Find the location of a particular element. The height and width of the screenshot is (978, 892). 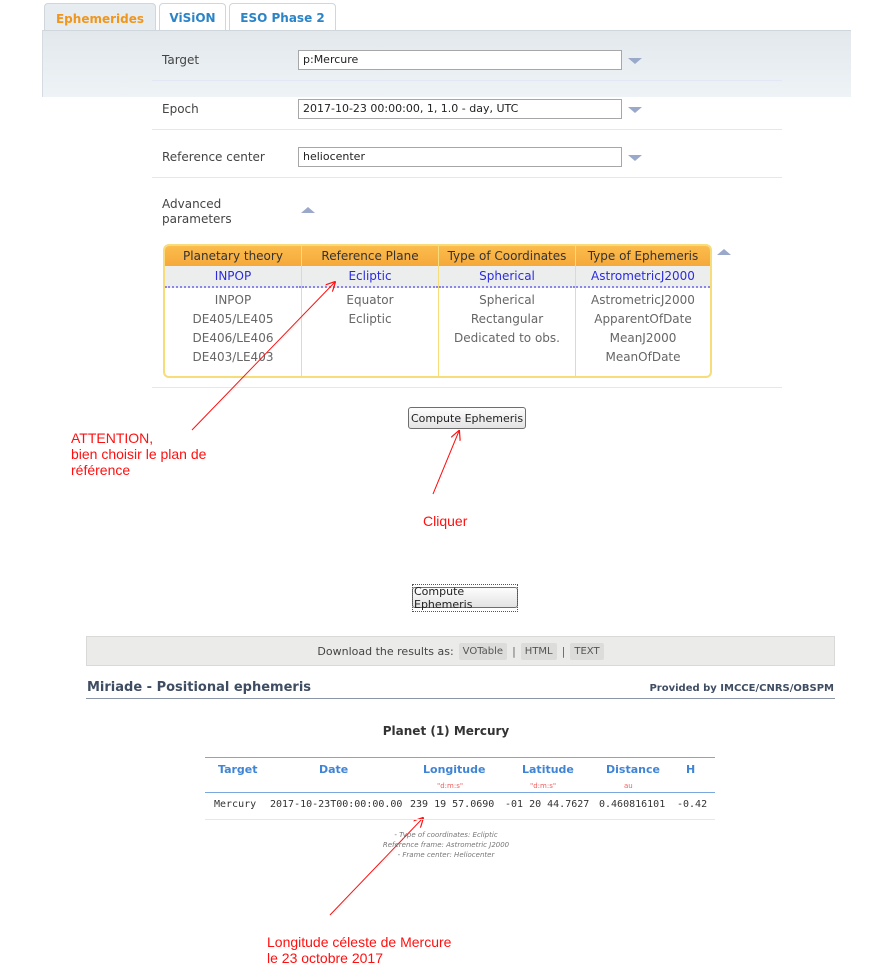

note-line: - Frame center: Heliocenter is located at coordinates (446, 855).